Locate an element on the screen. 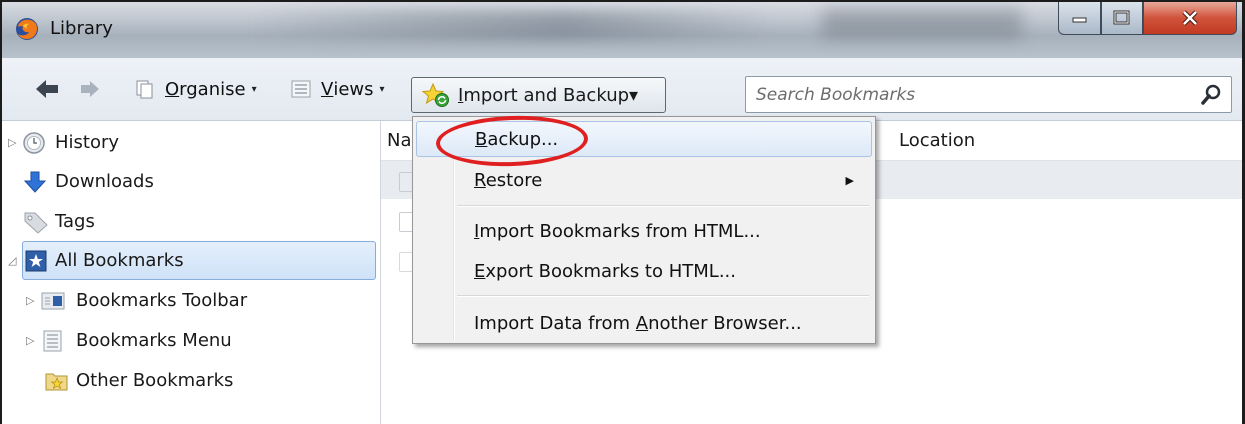 The image size is (1245, 424). organise-menu-button: Organise ▾ is located at coordinates (195, 89).